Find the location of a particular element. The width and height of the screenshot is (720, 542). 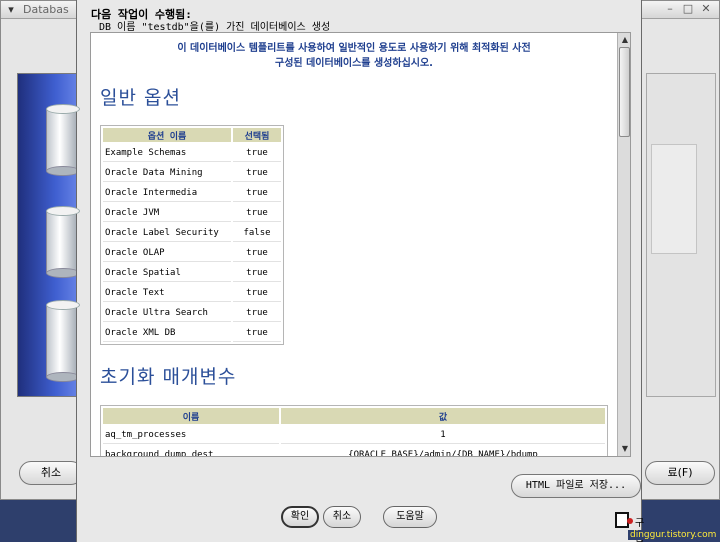

option-name: Oracle JVM is located at coordinates (167, 213).